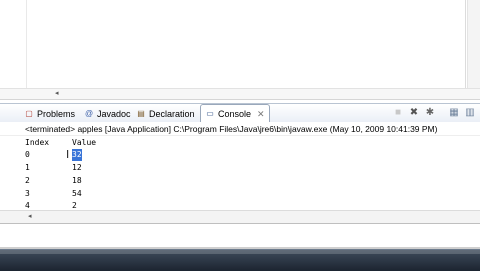 The height and width of the screenshot is (271, 480). Describe the element at coordinates (29, 113) in the screenshot. I see `problems-icon: ▢` at that location.